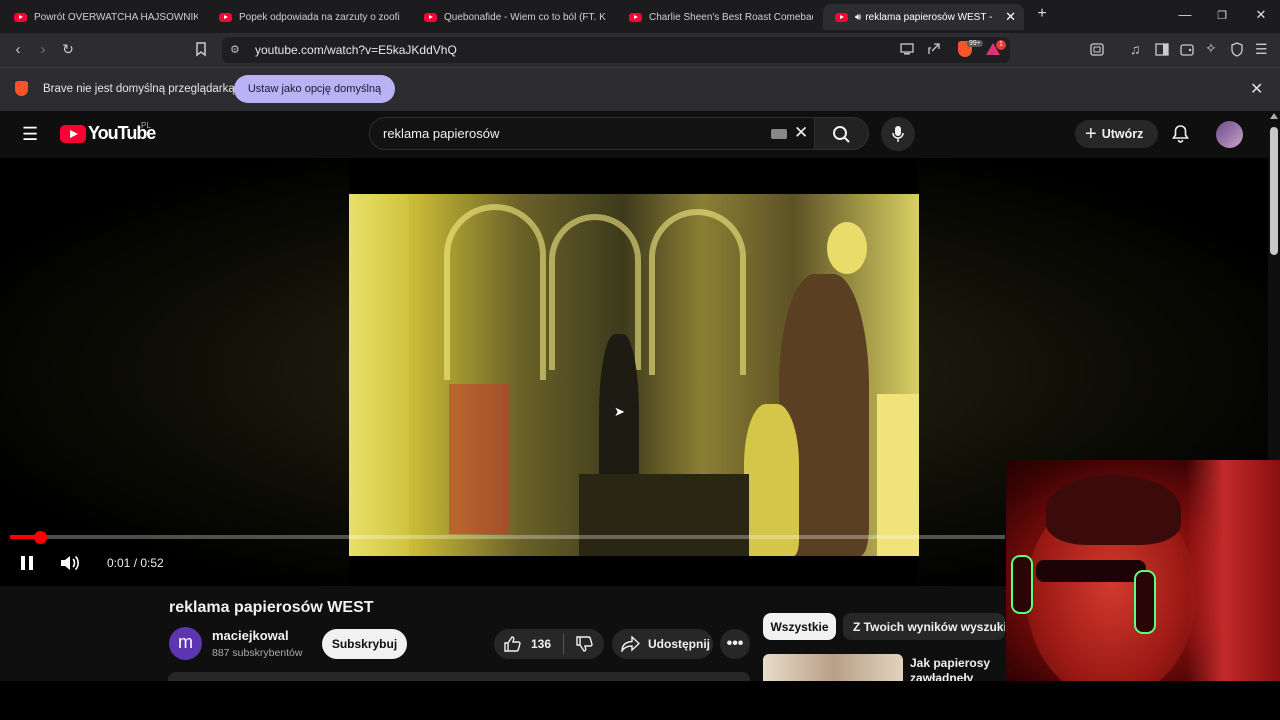 This screenshot has width=1280, height=720. I want to click on recommended-thumbnail, so click(833, 667).